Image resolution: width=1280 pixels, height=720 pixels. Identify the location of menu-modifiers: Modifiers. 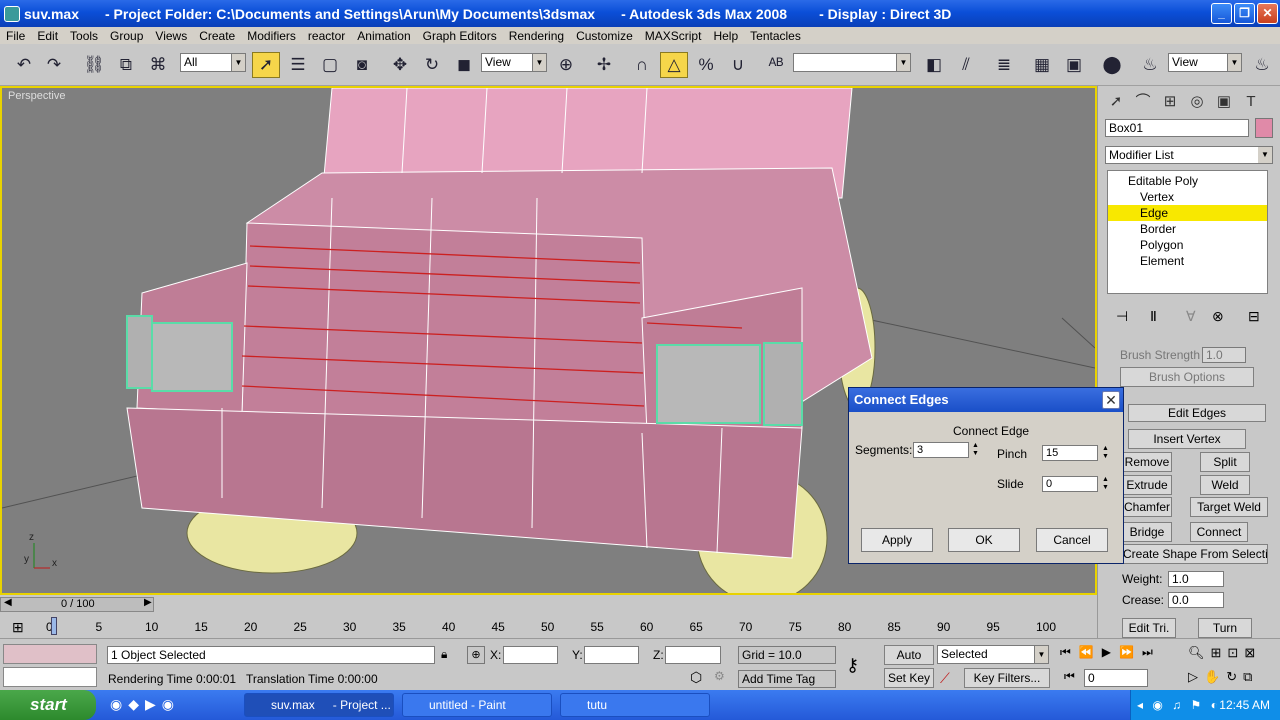
(271, 36).